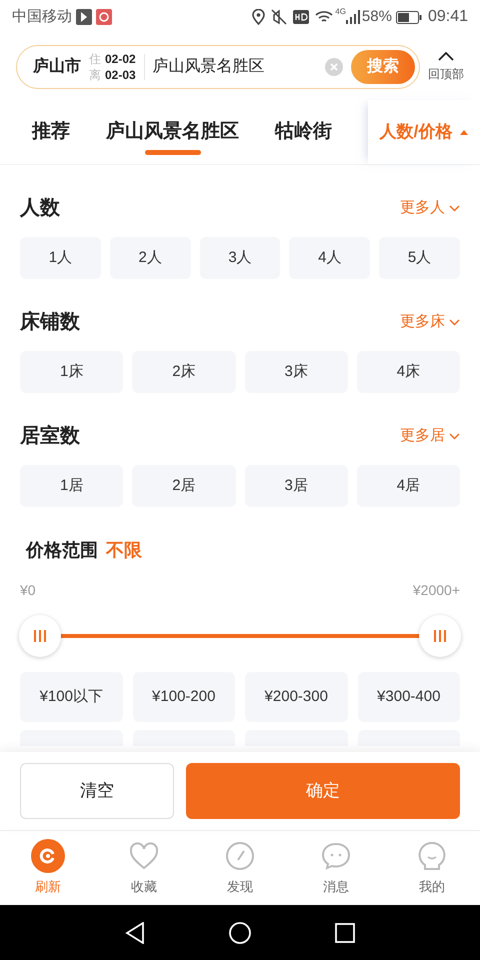 Image resolution: width=480 pixels, height=960 pixels. What do you see at coordinates (409, 697) in the screenshot?
I see `option-chip: ¥300-400` at bounding box center [409, 697].